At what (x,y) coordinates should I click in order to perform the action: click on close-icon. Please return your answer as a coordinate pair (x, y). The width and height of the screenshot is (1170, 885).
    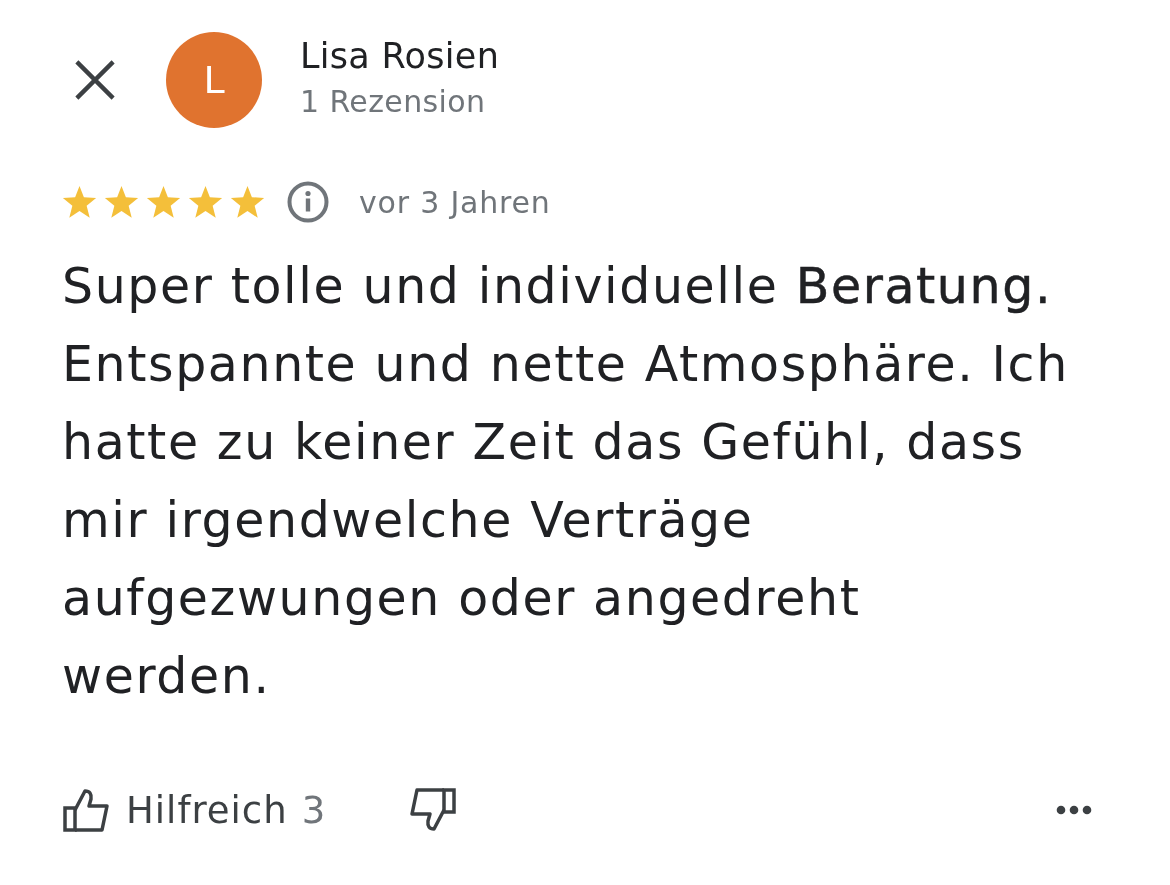
    Looking at the image, I should click on (95, 80).